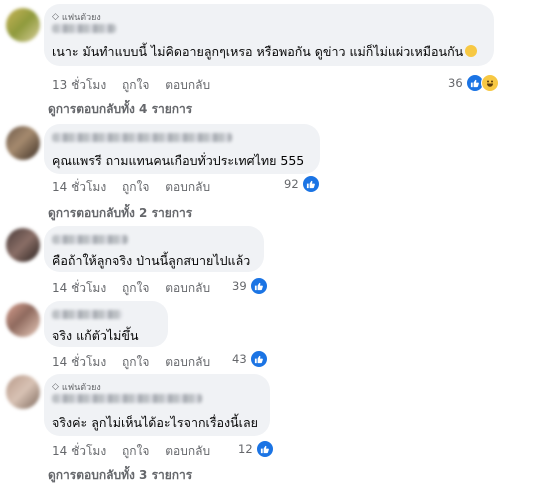 The width and height of the screenshot is (543, 488). I want to click on reaction-count: 92, so click(302, 184).